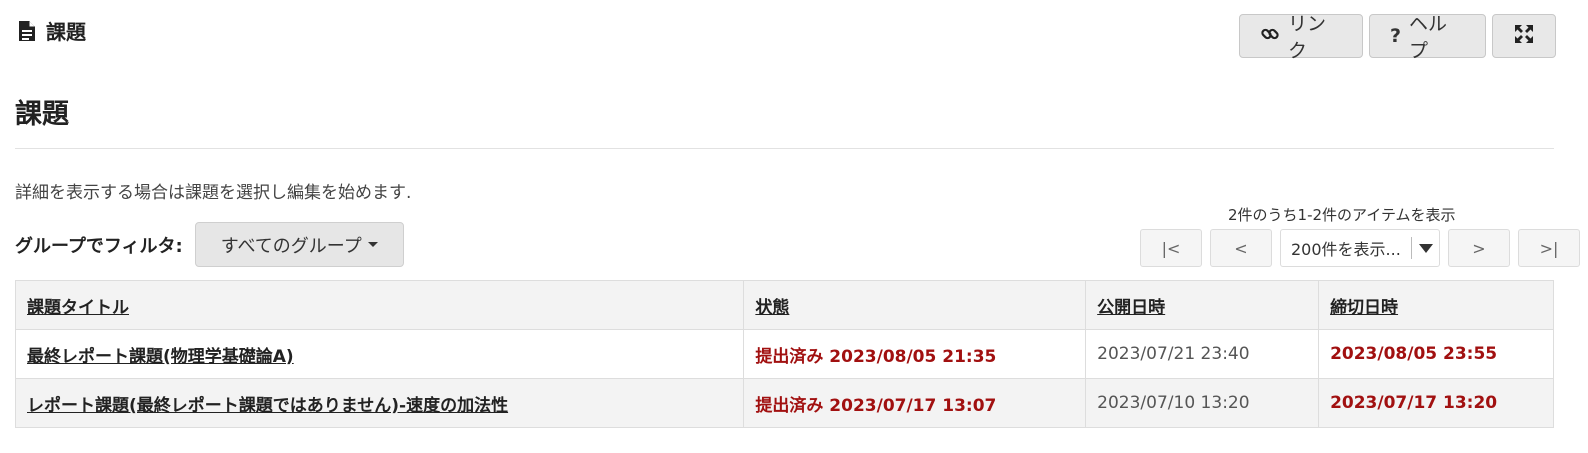 The width and height of the screenshot is (1588, 453). What do you see at coordinates (1436, 403) in the screenshot?
I see `cell-due-date: 2023/07/17 13:20` at bounding box center [1436, 403].